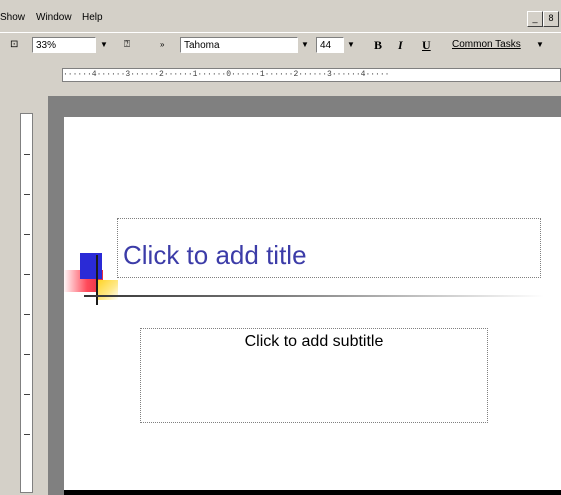  Describe the element at coordinates (162, 45) in the screenshot. I see `toolbar-chevron-icon: »` at that location.